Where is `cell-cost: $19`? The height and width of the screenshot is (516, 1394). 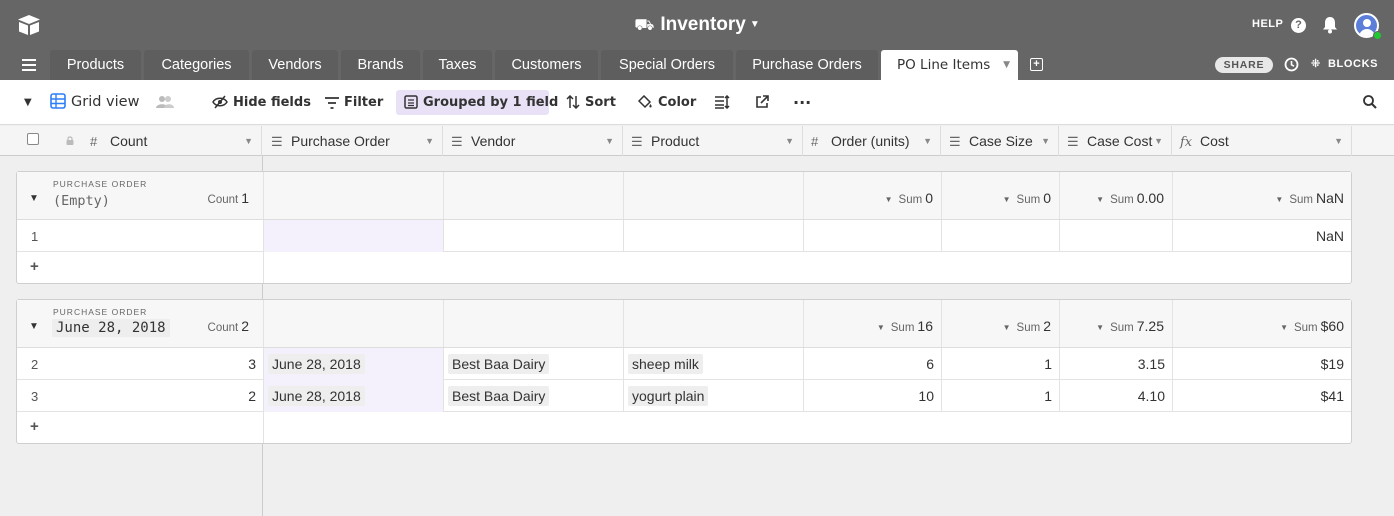 cell-cost: $19 is located at coordinates (1262, 364).